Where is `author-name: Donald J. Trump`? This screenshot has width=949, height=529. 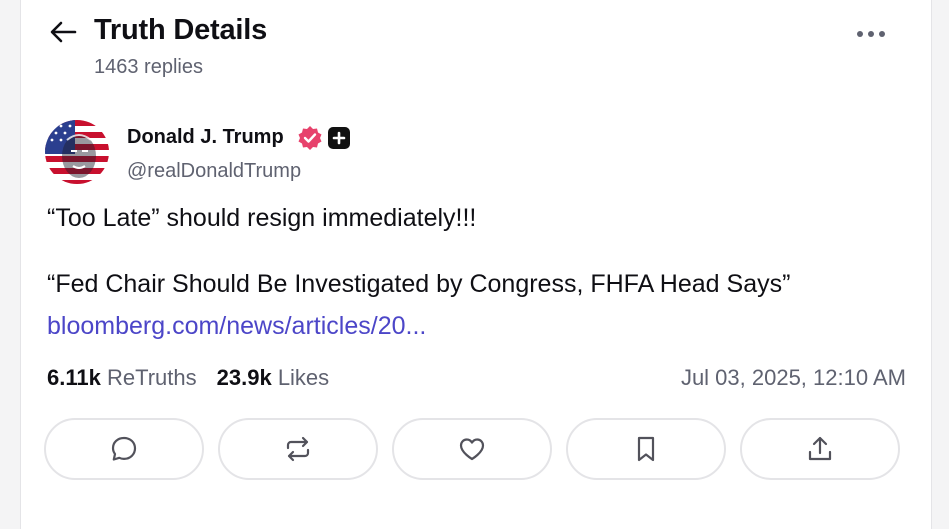 author-name: Donald J. Trump is located at coordinates (205, 137).